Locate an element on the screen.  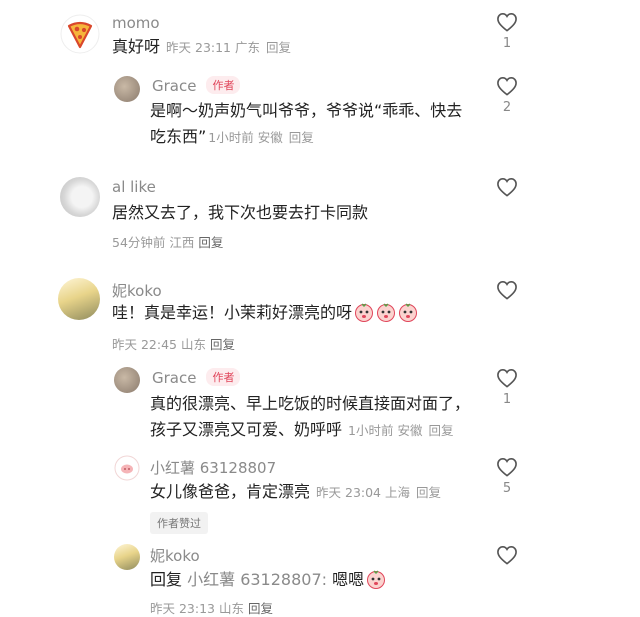
mention-link: 小红薯 63128807: is located at coordinates (257, 579).